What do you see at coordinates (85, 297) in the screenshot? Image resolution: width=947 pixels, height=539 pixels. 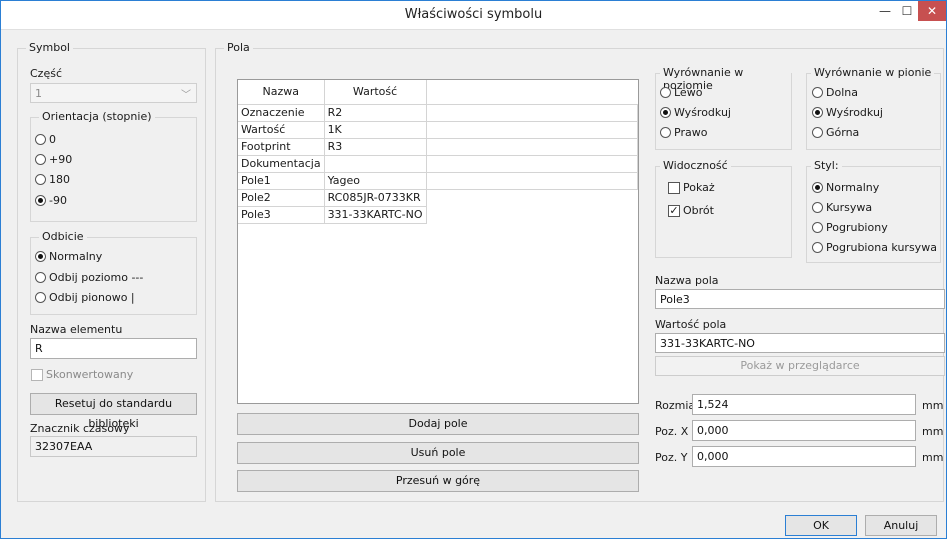 I see `mirror-vertical-radio: Odbij pionowo |` at bounding box center [85, 297].